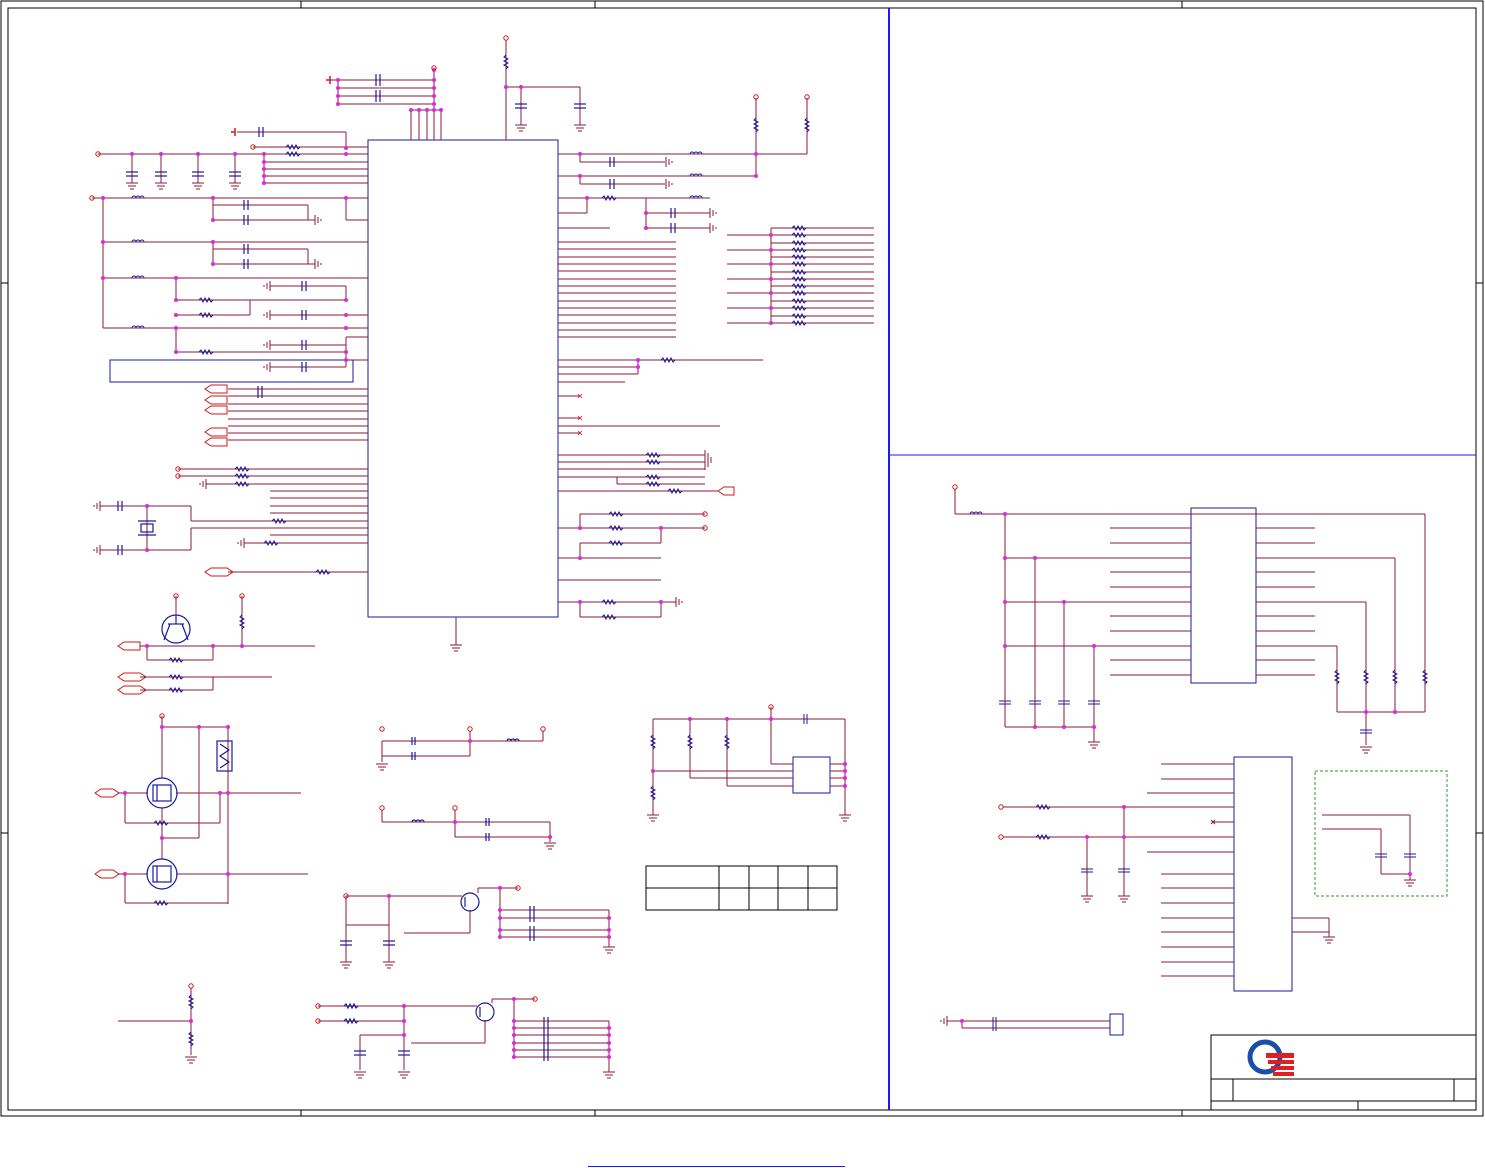 This screenshot has width=1485, height=1168. I want to click on regulator-2-parts, so click(446, 1031).